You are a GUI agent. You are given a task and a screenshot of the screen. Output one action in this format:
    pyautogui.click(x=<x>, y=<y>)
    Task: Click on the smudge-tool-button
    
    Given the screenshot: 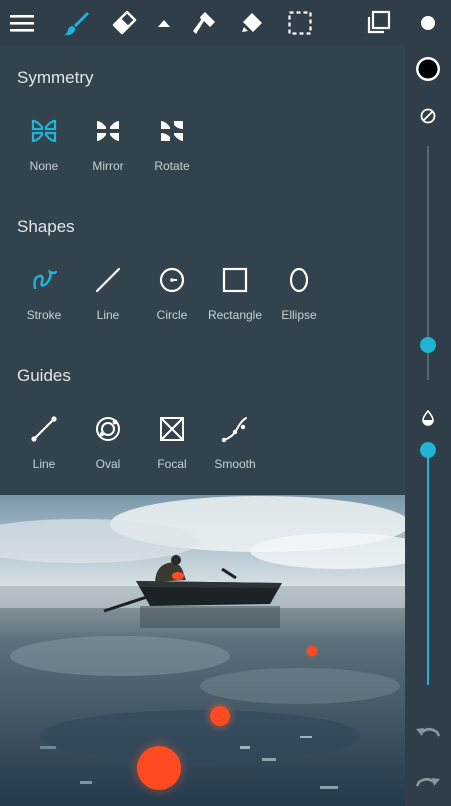 What is the action you would take?
    pyautogui.click(x=204, y=23)
    